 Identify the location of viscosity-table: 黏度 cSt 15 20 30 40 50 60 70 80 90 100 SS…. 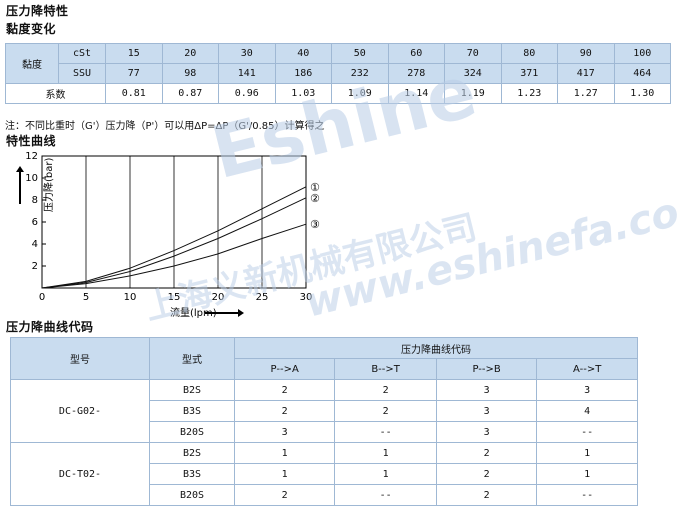
(338, 73).